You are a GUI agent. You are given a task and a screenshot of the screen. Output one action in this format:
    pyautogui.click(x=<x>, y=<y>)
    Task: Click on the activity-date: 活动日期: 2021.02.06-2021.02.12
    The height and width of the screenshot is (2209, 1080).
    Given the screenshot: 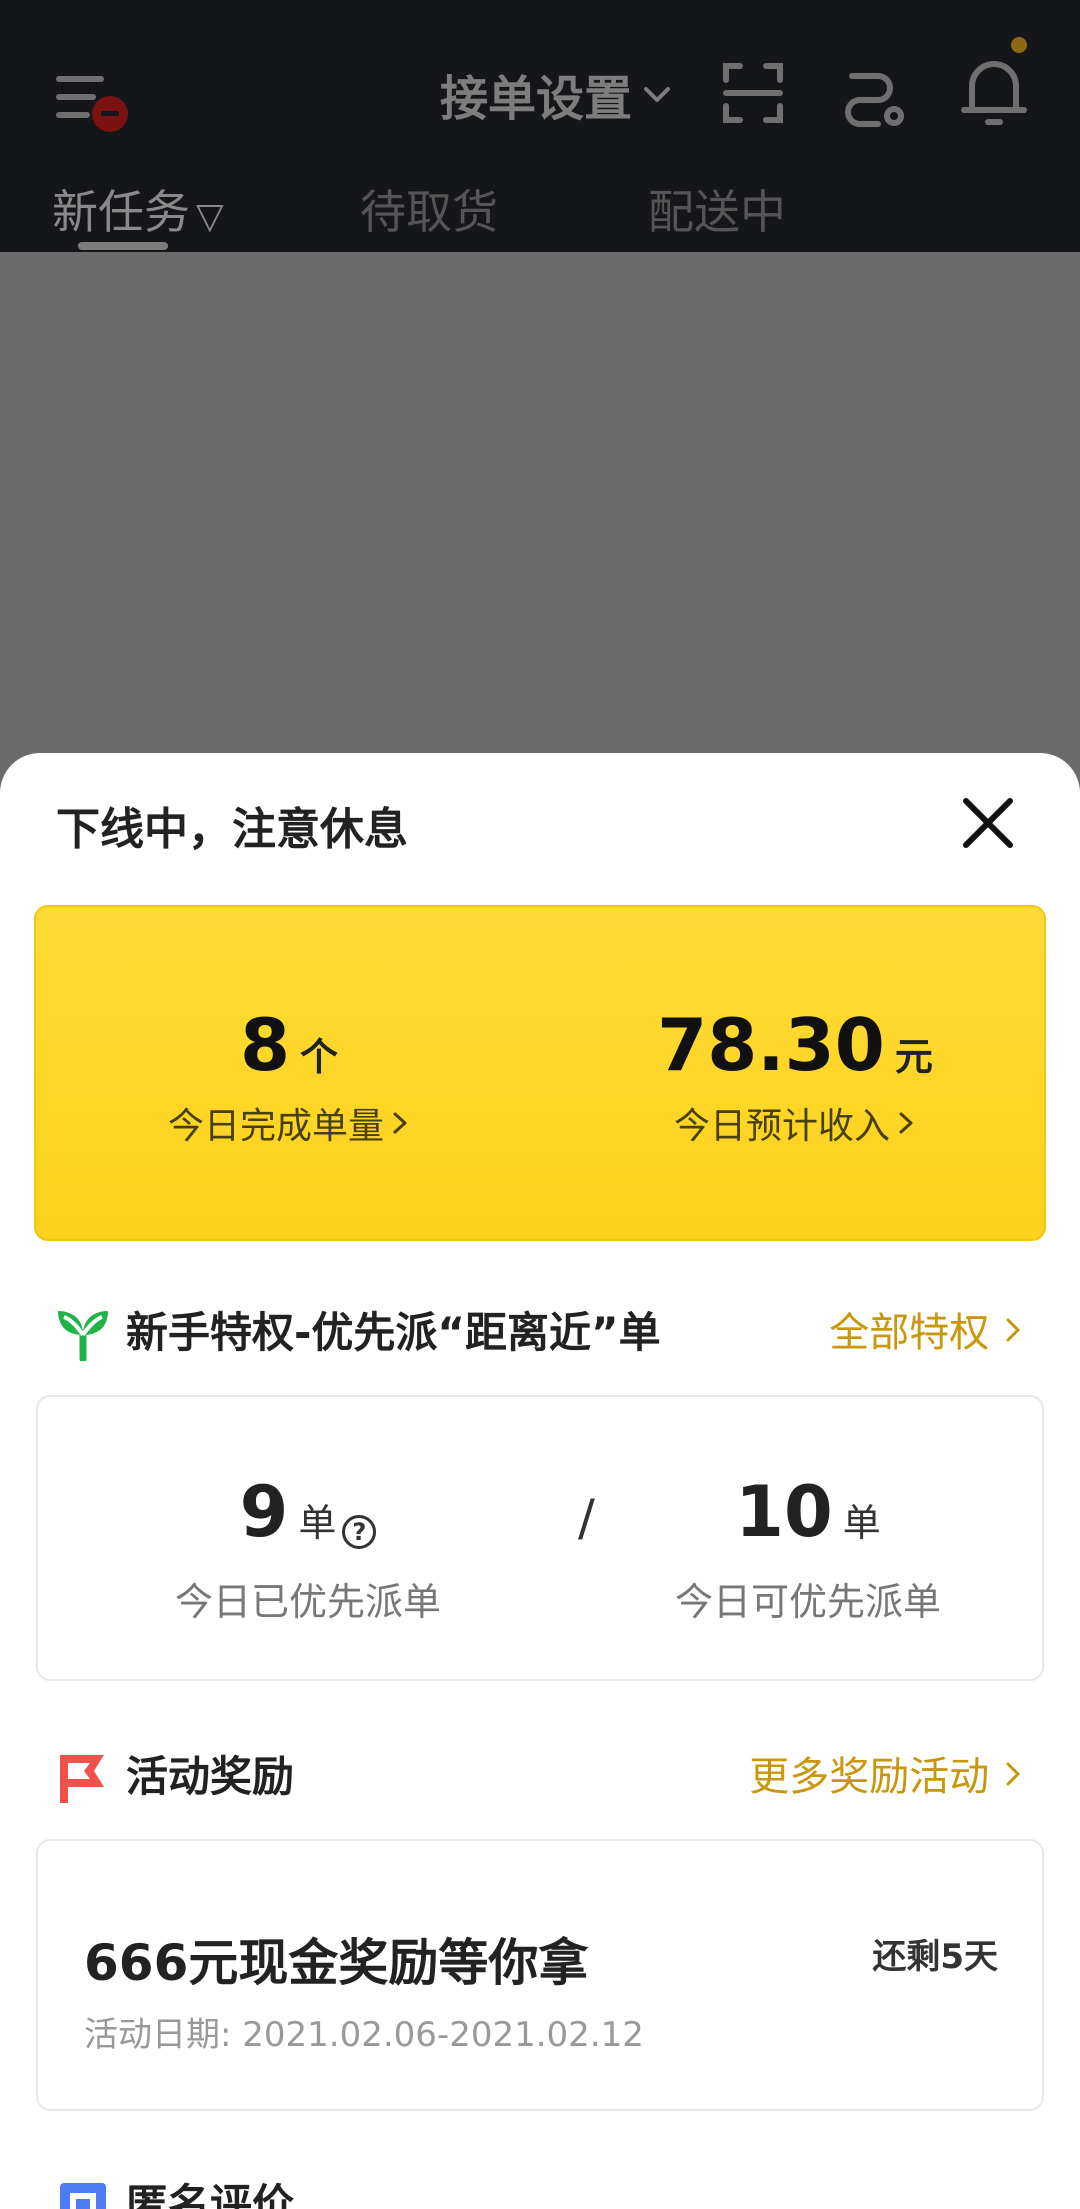 What is the action you would take?
    pyautogui.click(x=364, y=2035)
    